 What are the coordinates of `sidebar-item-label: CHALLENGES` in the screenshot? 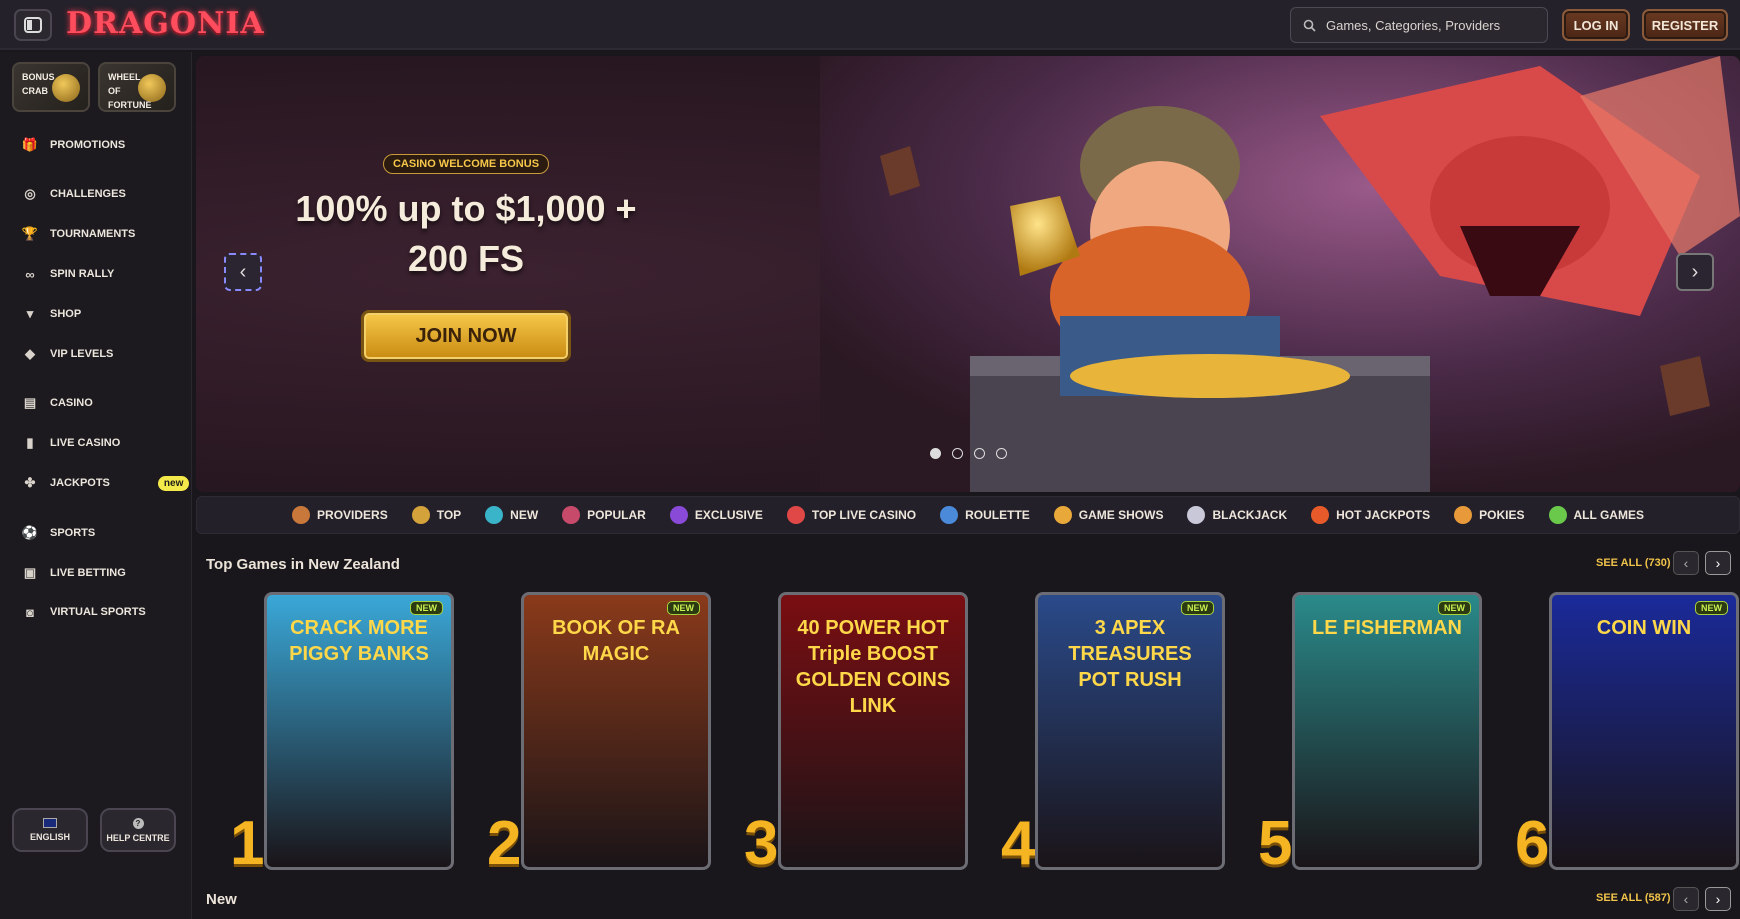 It's located at (88, 194).